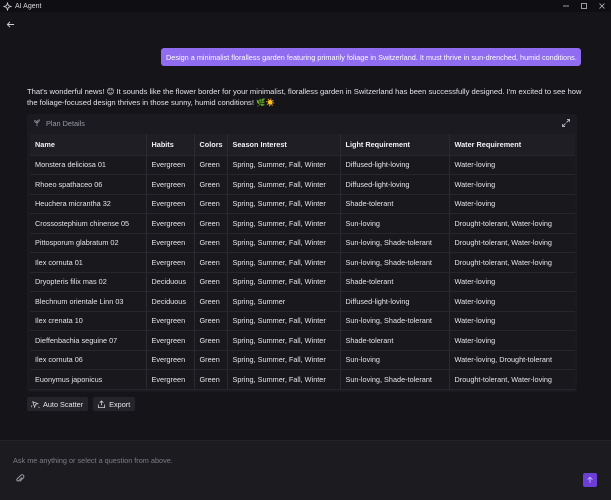  I want to click on cell-name: Blechnum orientale Linn 03, so click(88, 301).